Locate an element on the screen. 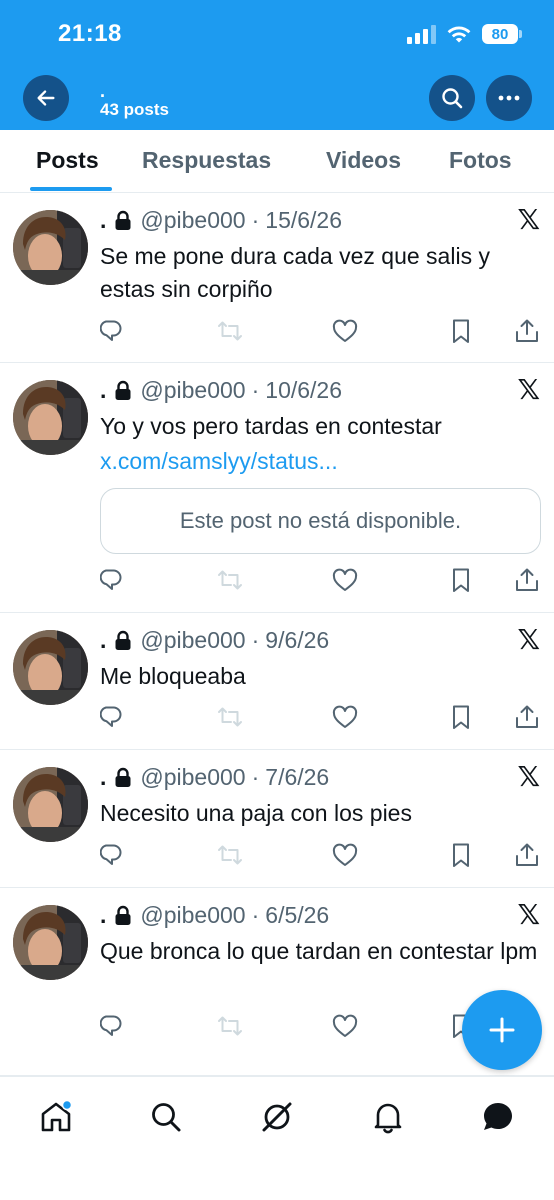 This screenshot has width=554, height=1200. post-meta: . @pibe000 · 15/6/26 is located at coordinates (221, 220).